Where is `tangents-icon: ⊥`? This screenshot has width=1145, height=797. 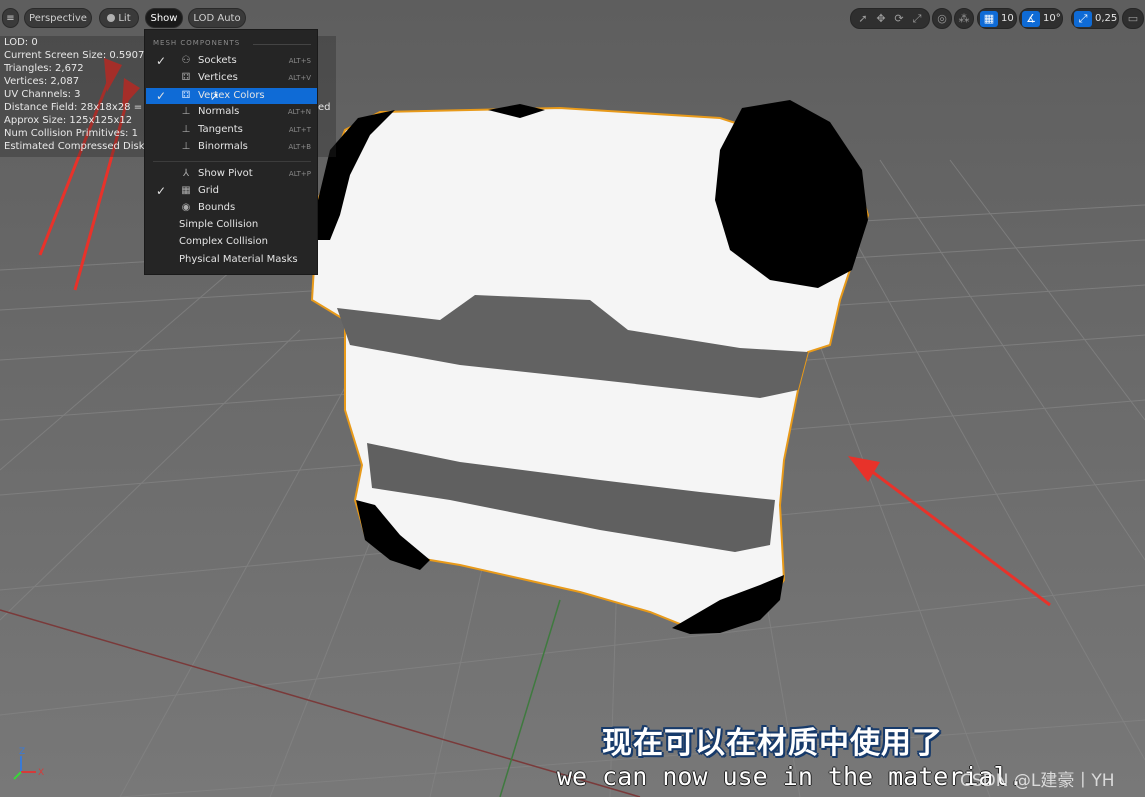 tangents-icon: ⊥ is located at coordinates (186, 129).